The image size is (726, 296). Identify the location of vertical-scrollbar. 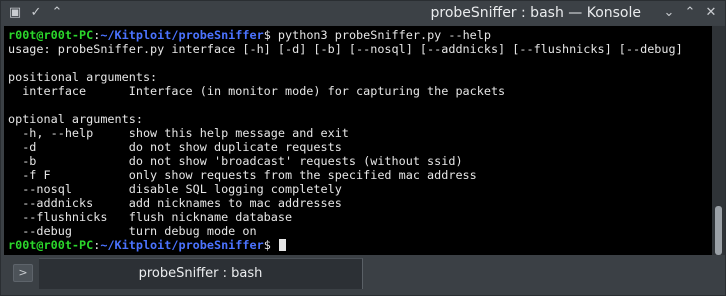
(718, 140).